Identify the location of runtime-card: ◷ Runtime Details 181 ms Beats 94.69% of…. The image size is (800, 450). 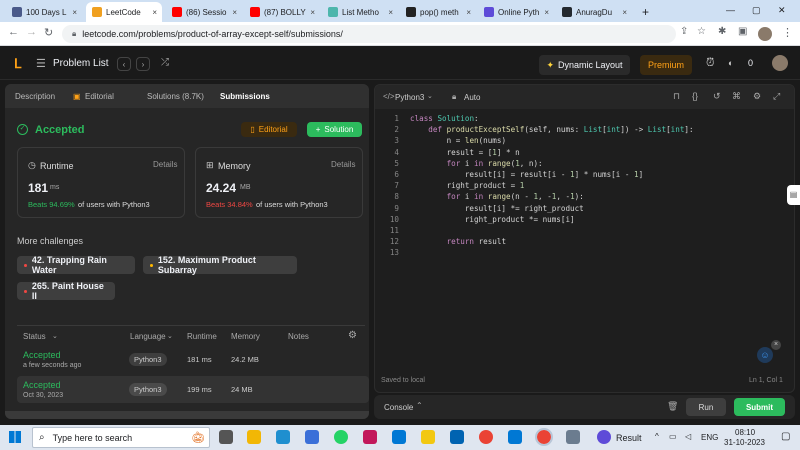
(101, 182).